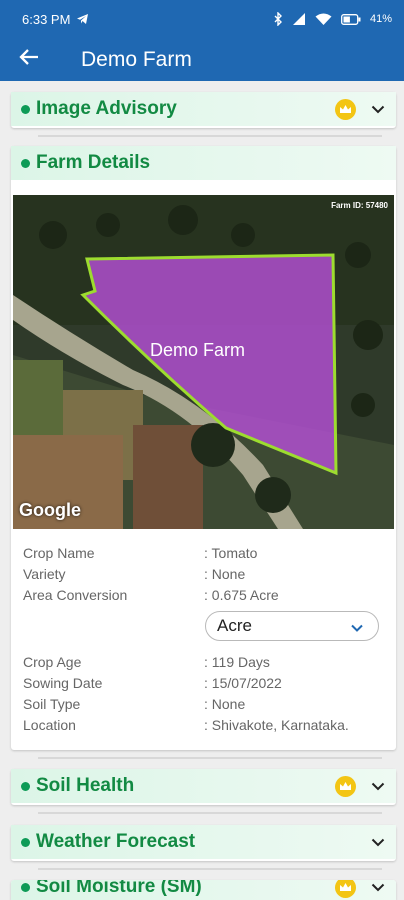 Image resolution: width=404 pixels, height=900 pixels. I want to click on farm-id-label: Farm ID: 57480, so click(359, 205).